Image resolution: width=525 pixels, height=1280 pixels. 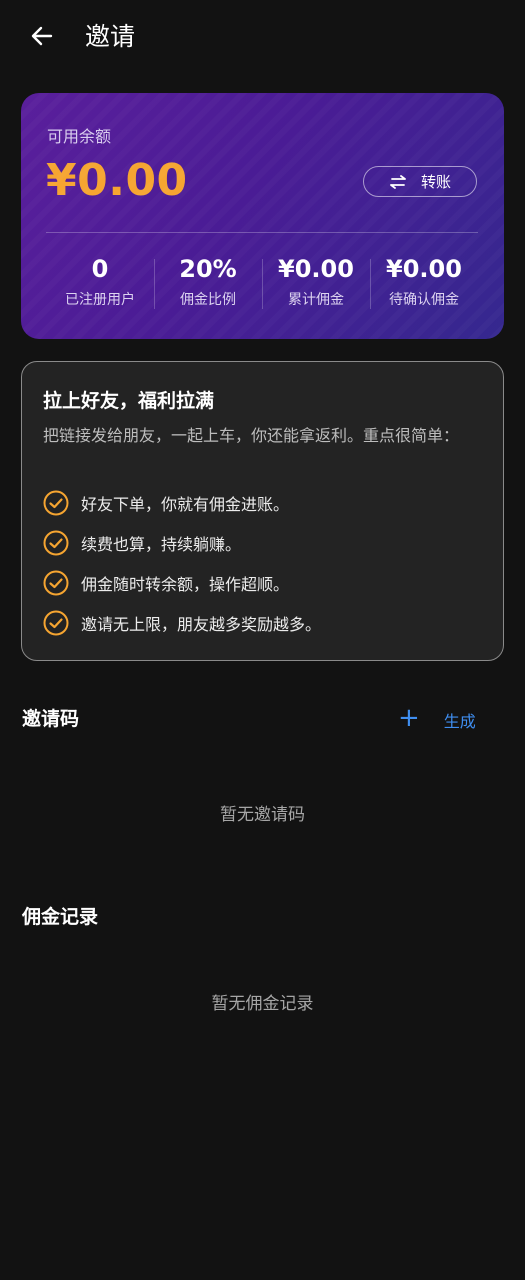 I want to click on top-bar: 邀请, so click(x=262, y=38).